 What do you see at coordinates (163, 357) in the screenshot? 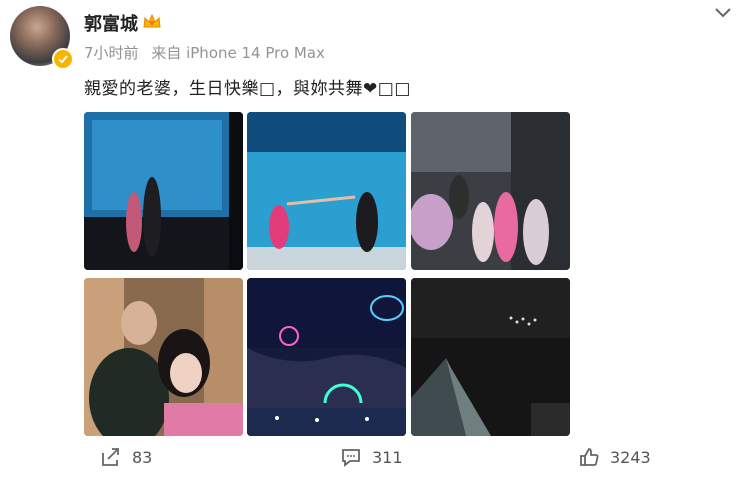
I see `couple-selfie-photo` at bounding box center [163, 357].